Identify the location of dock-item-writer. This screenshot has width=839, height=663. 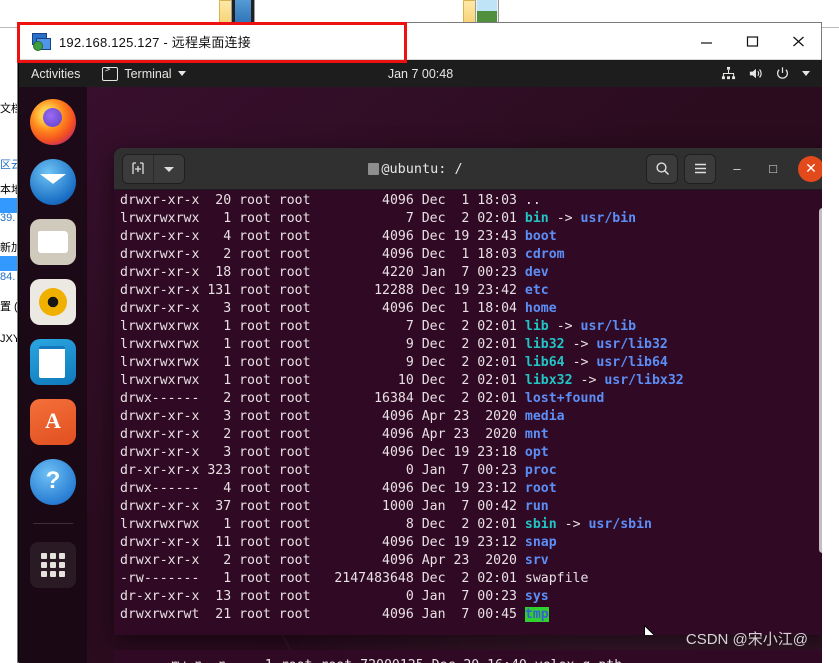
(53, 362).